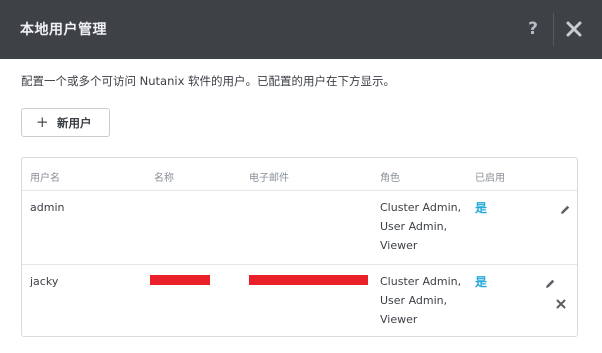 This screenshot has width=602, height=353. Describe the element at coordinates (208, 81) in the screenshot. I see `dialog-description: 配置一个或多个可访问 Nutanix 软件的用户。已配置的用户在下方显示。` at that location.